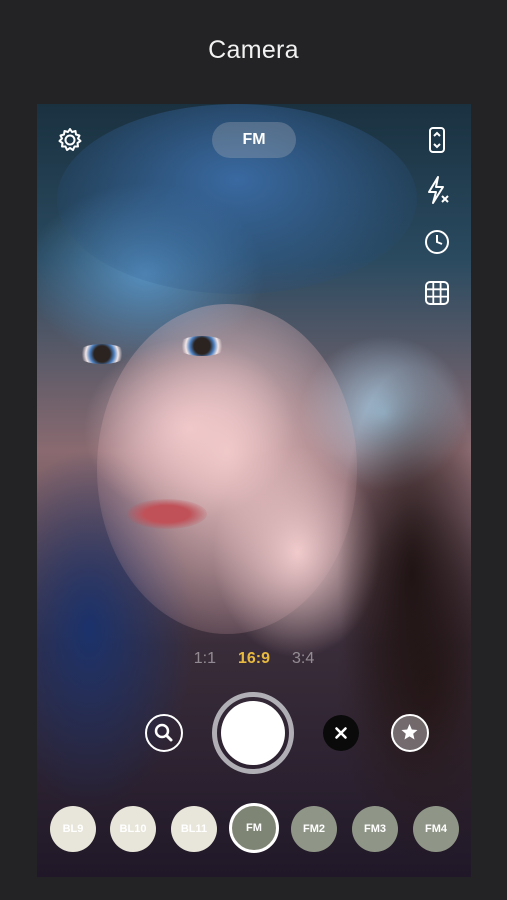 This screenshot has width=507, height=900. I want to click on settings-button, so click(70, 140).